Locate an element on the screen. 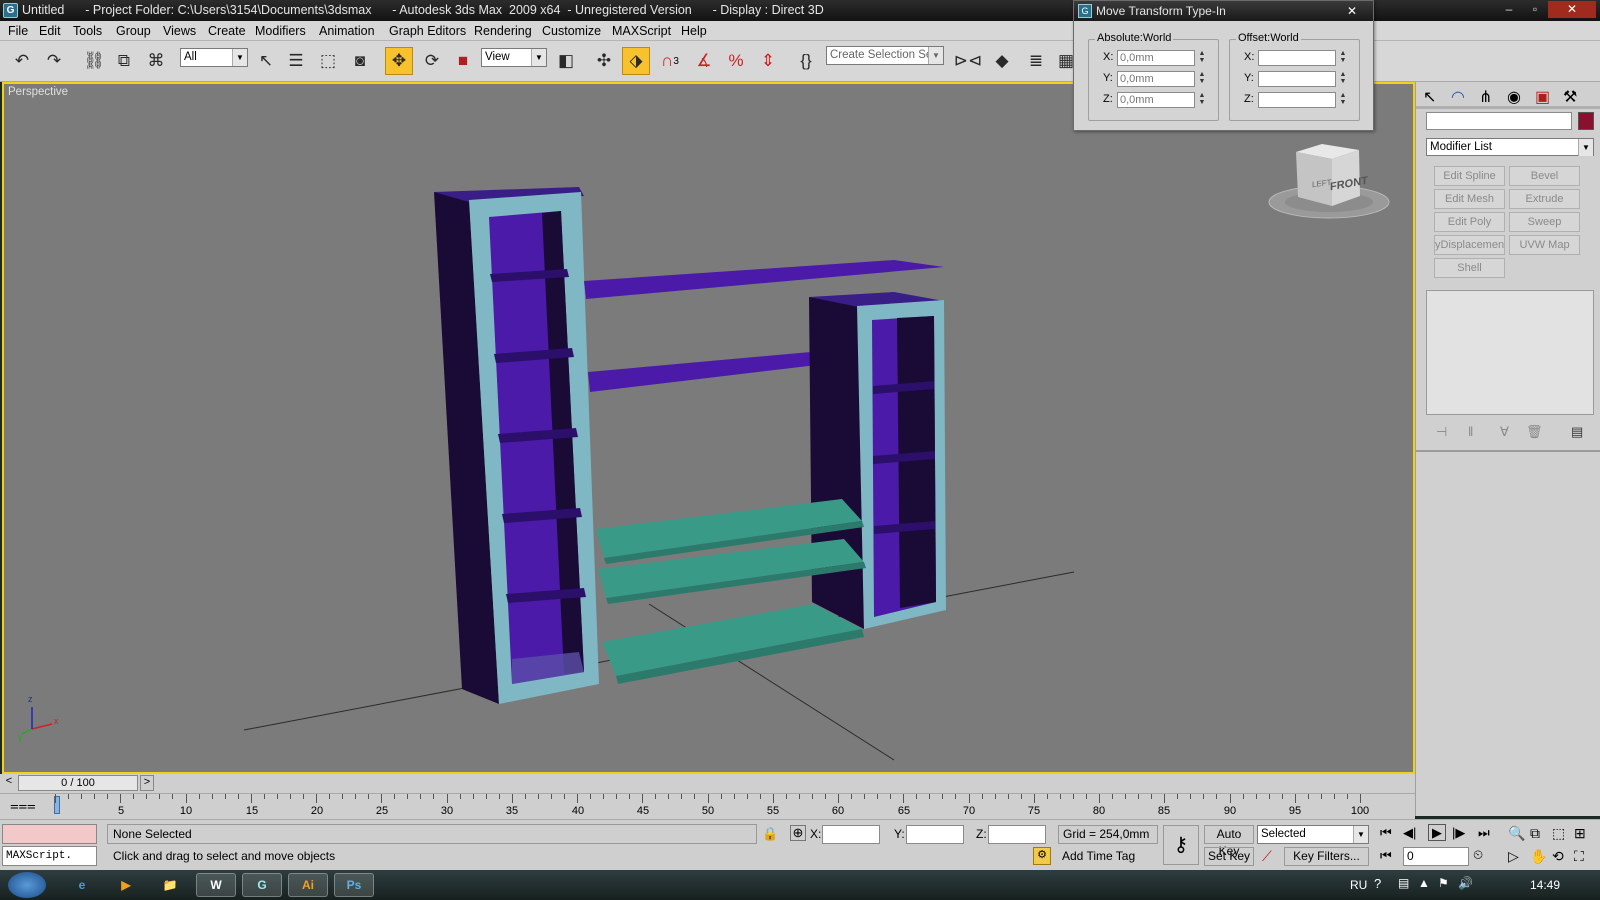 The image size is (1600, 900). pan-view-icon: ✋ is located at coordinates (1538, 856).